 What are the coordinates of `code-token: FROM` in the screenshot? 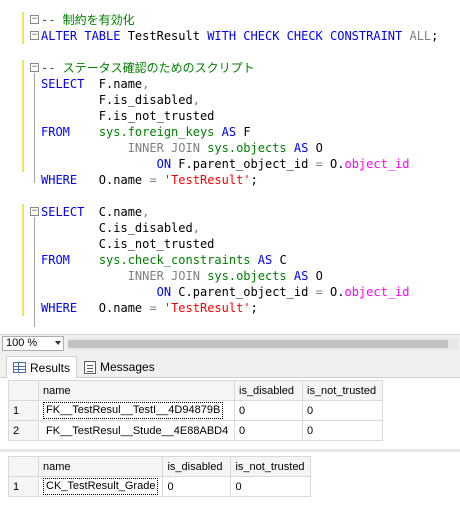 It's located at (55, 132).